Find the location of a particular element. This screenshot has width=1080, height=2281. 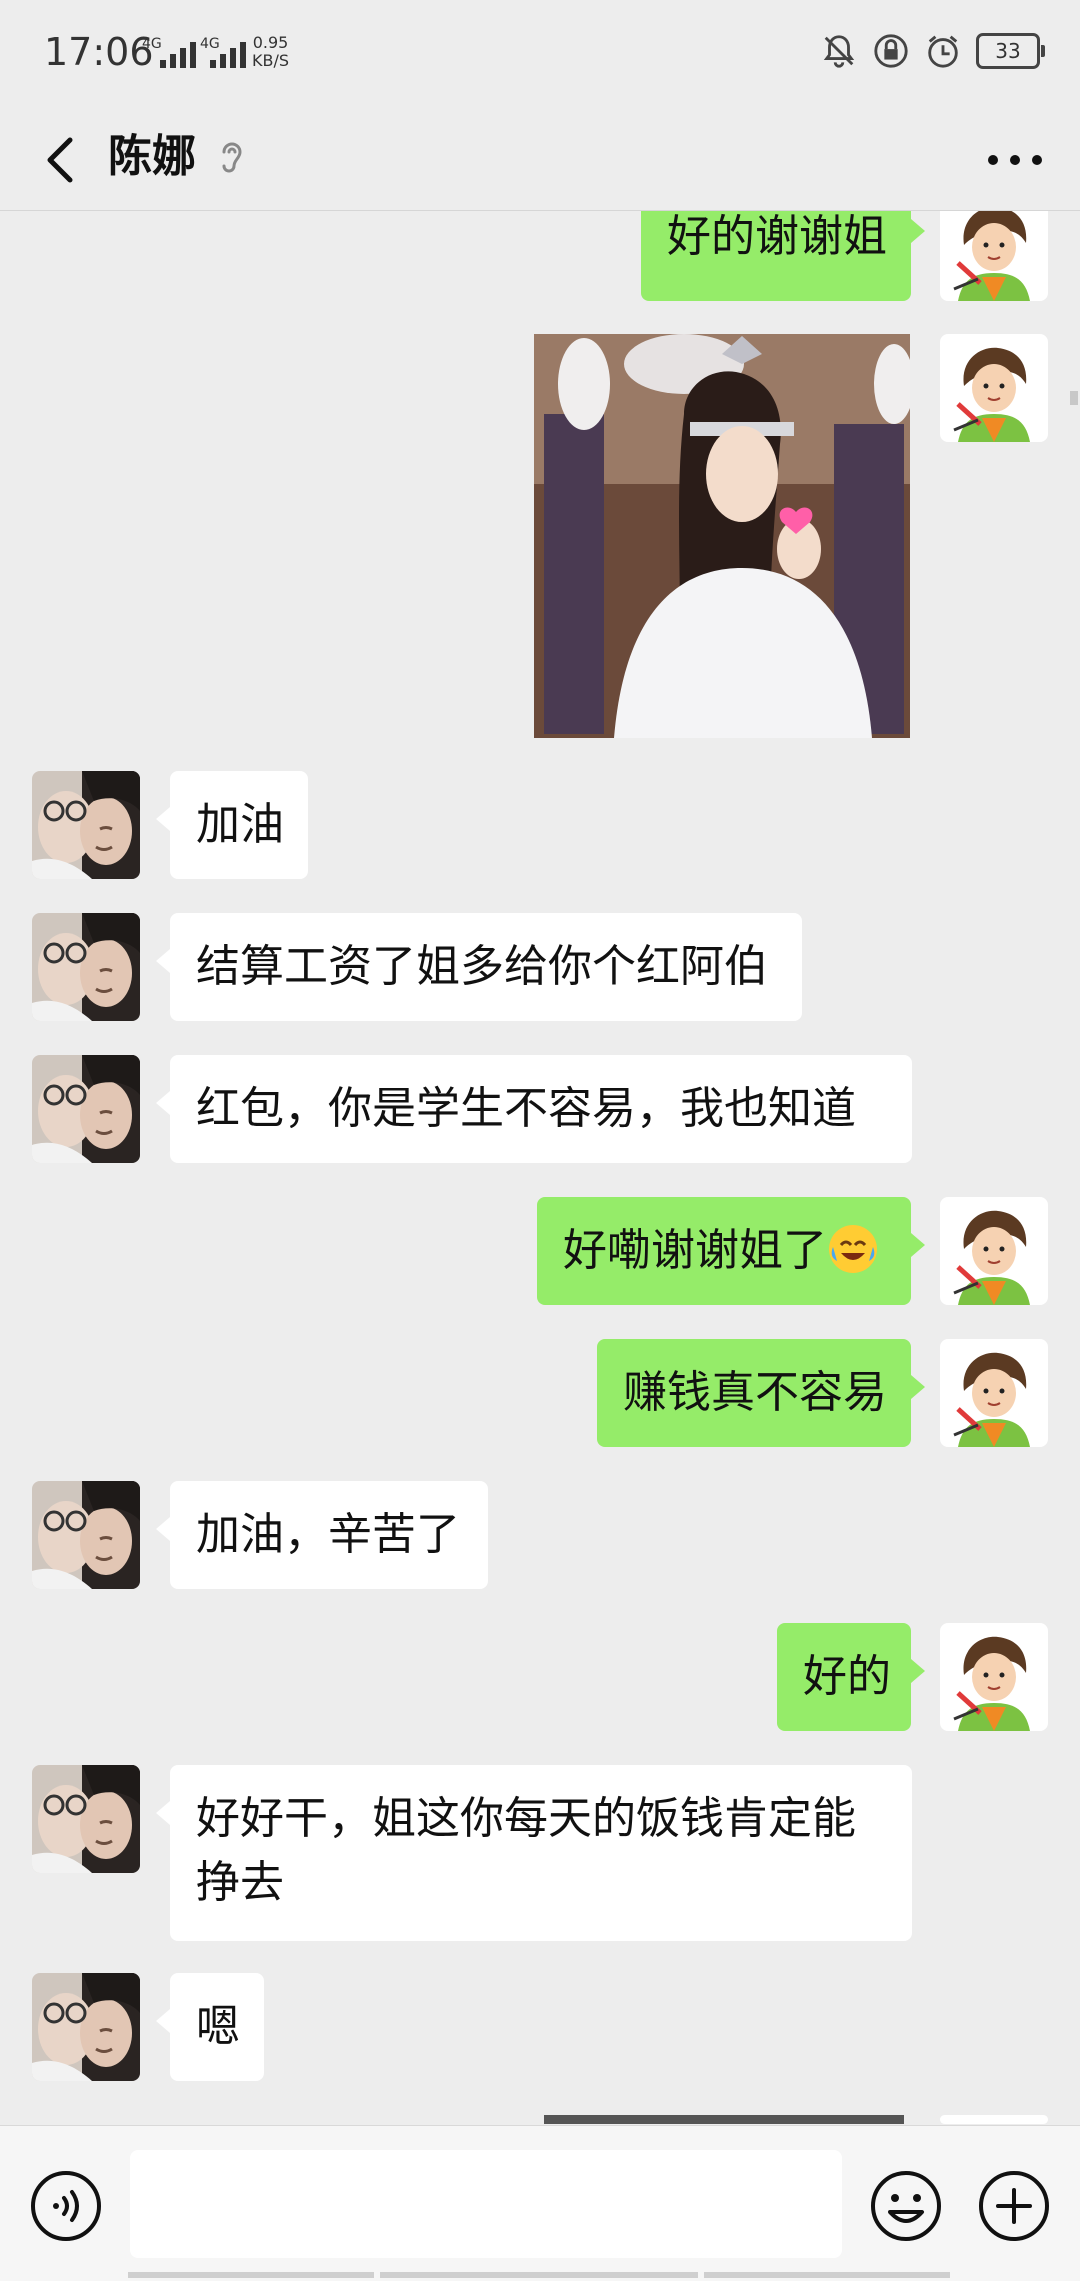

message-bubble-incoming: 加油 is located at coordinates (232, 825).